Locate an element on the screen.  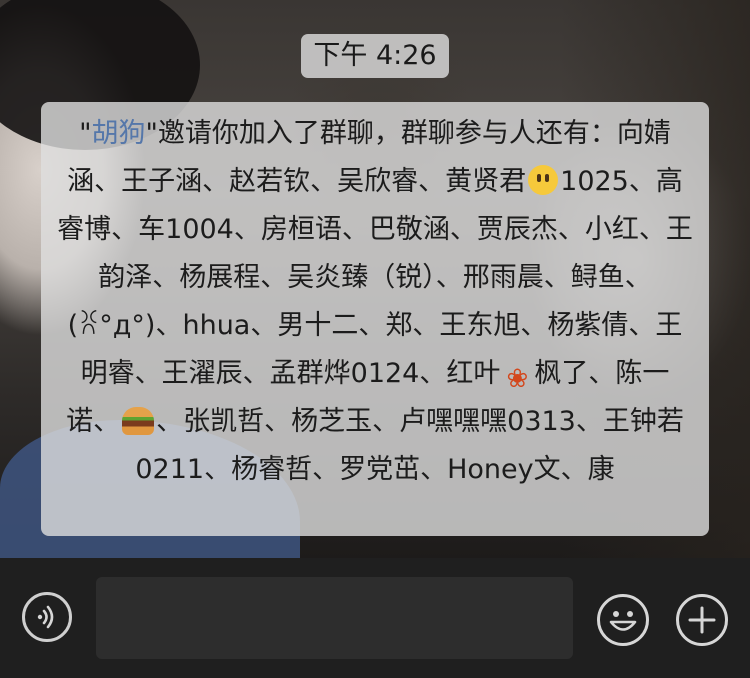
emoji-face-icon is located at coordinates (623, 621).